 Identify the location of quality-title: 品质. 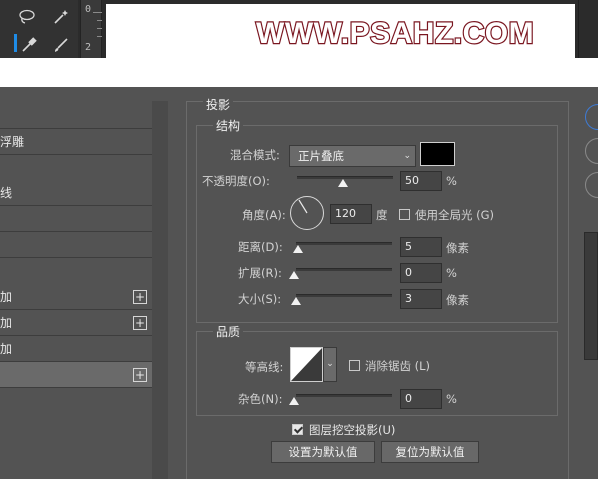
(228, 331).